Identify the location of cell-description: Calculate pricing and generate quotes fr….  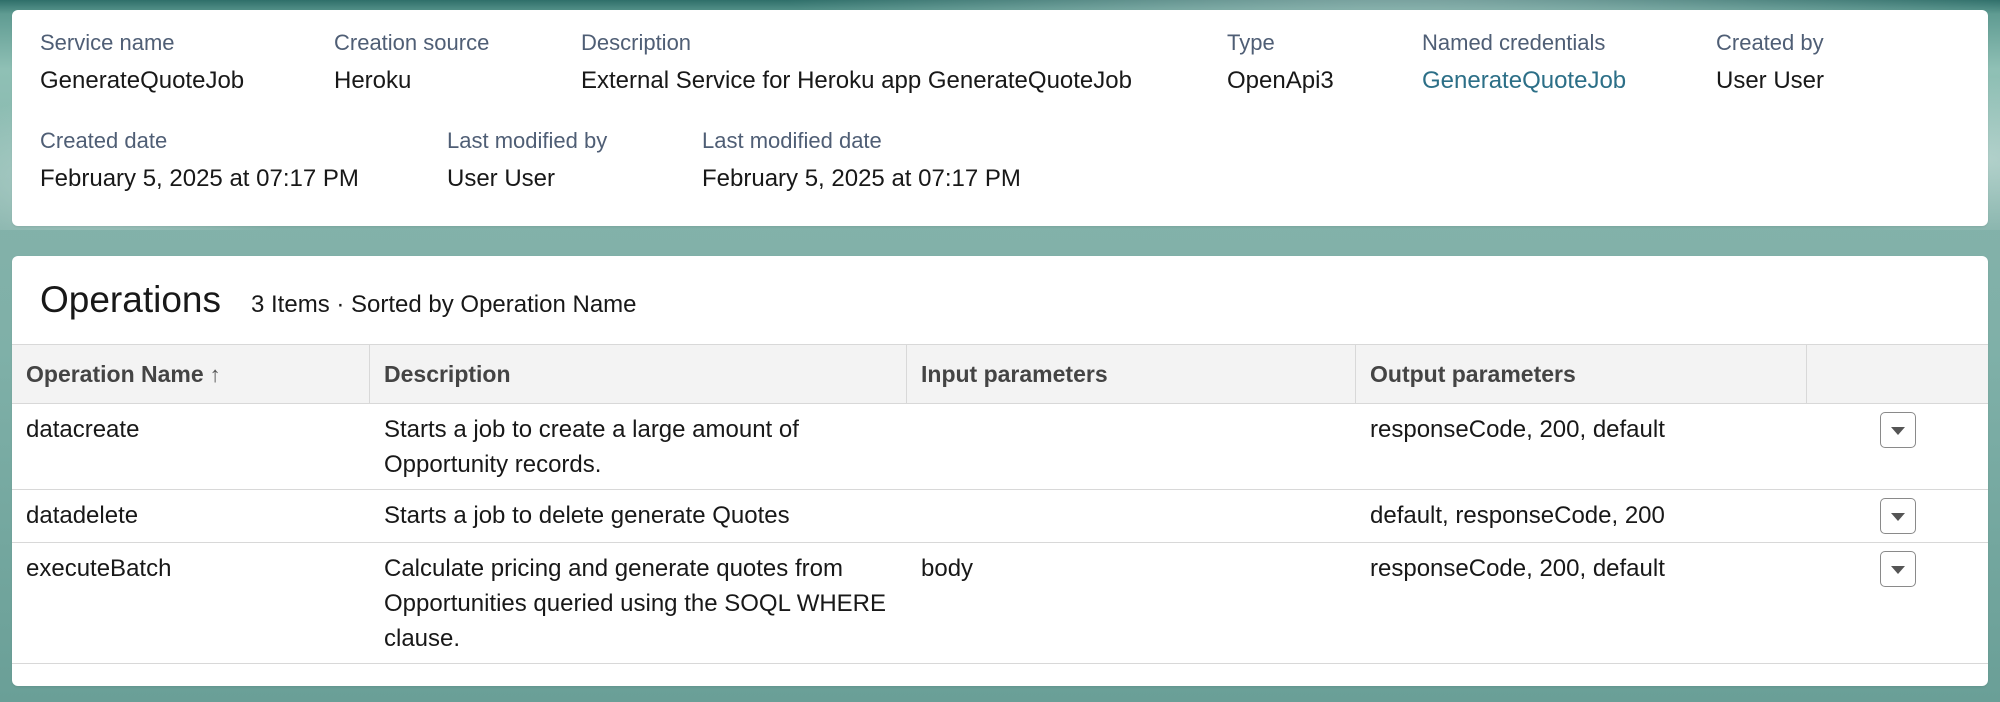
(635, 603).